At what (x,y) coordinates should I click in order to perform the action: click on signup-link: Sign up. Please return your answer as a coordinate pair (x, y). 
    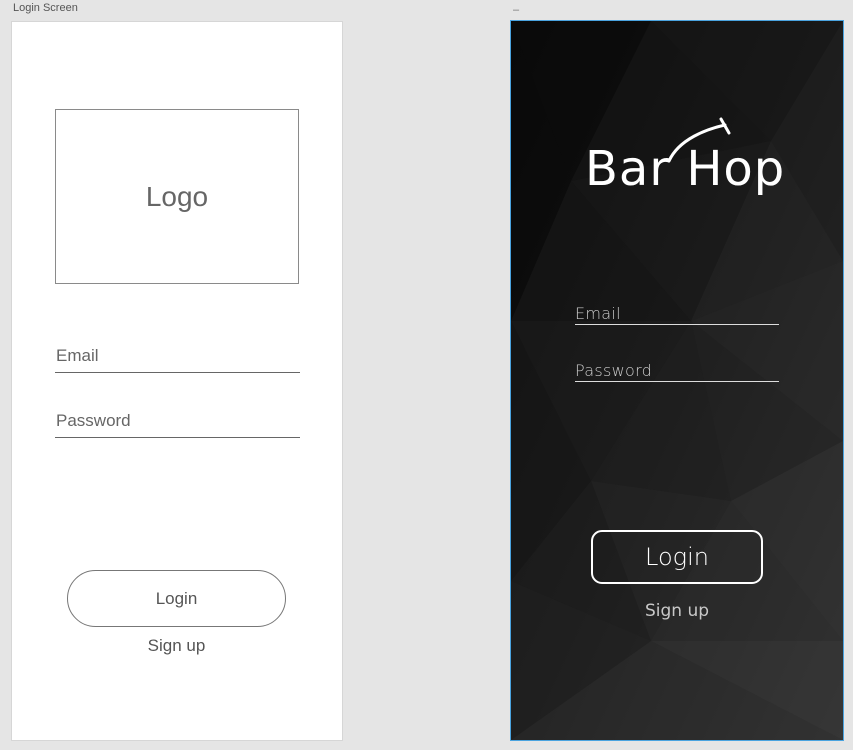
    Looking at the image, I should click on (176, 646).